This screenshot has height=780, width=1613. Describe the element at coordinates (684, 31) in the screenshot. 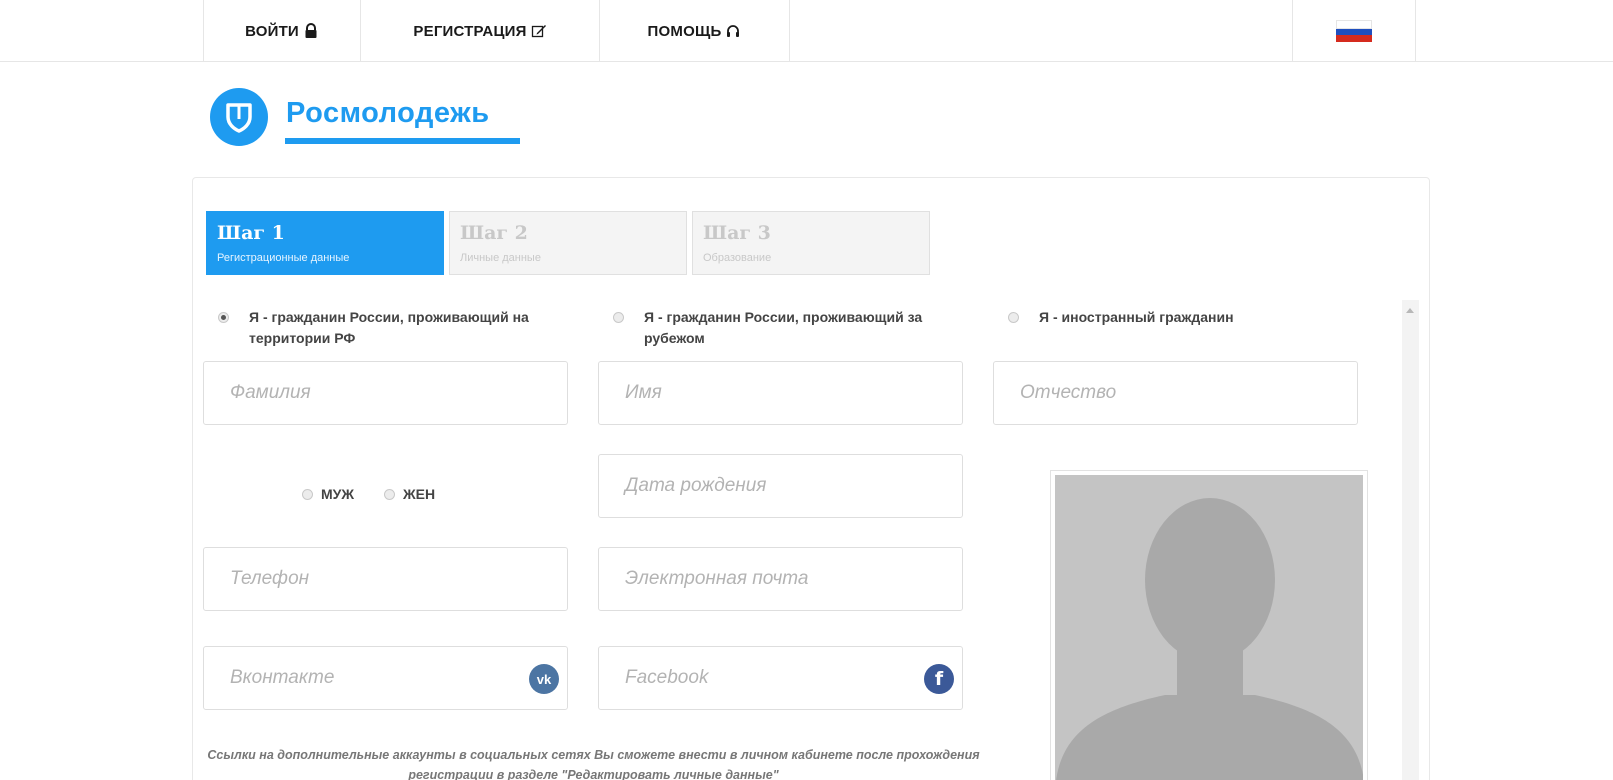

I see `help-label: ПОМОЩЬ` at that location.